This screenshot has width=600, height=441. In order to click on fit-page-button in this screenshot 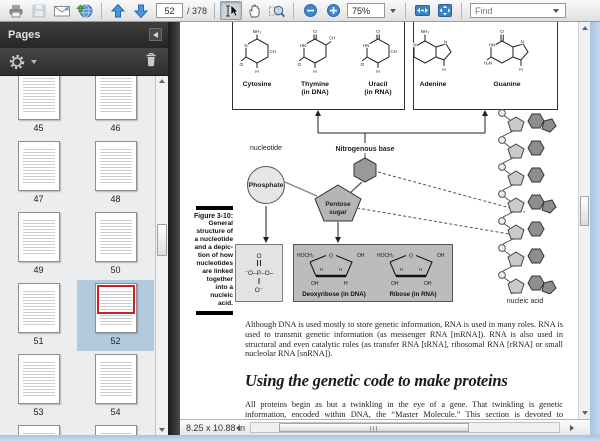, I will do `click(445, 10)`.